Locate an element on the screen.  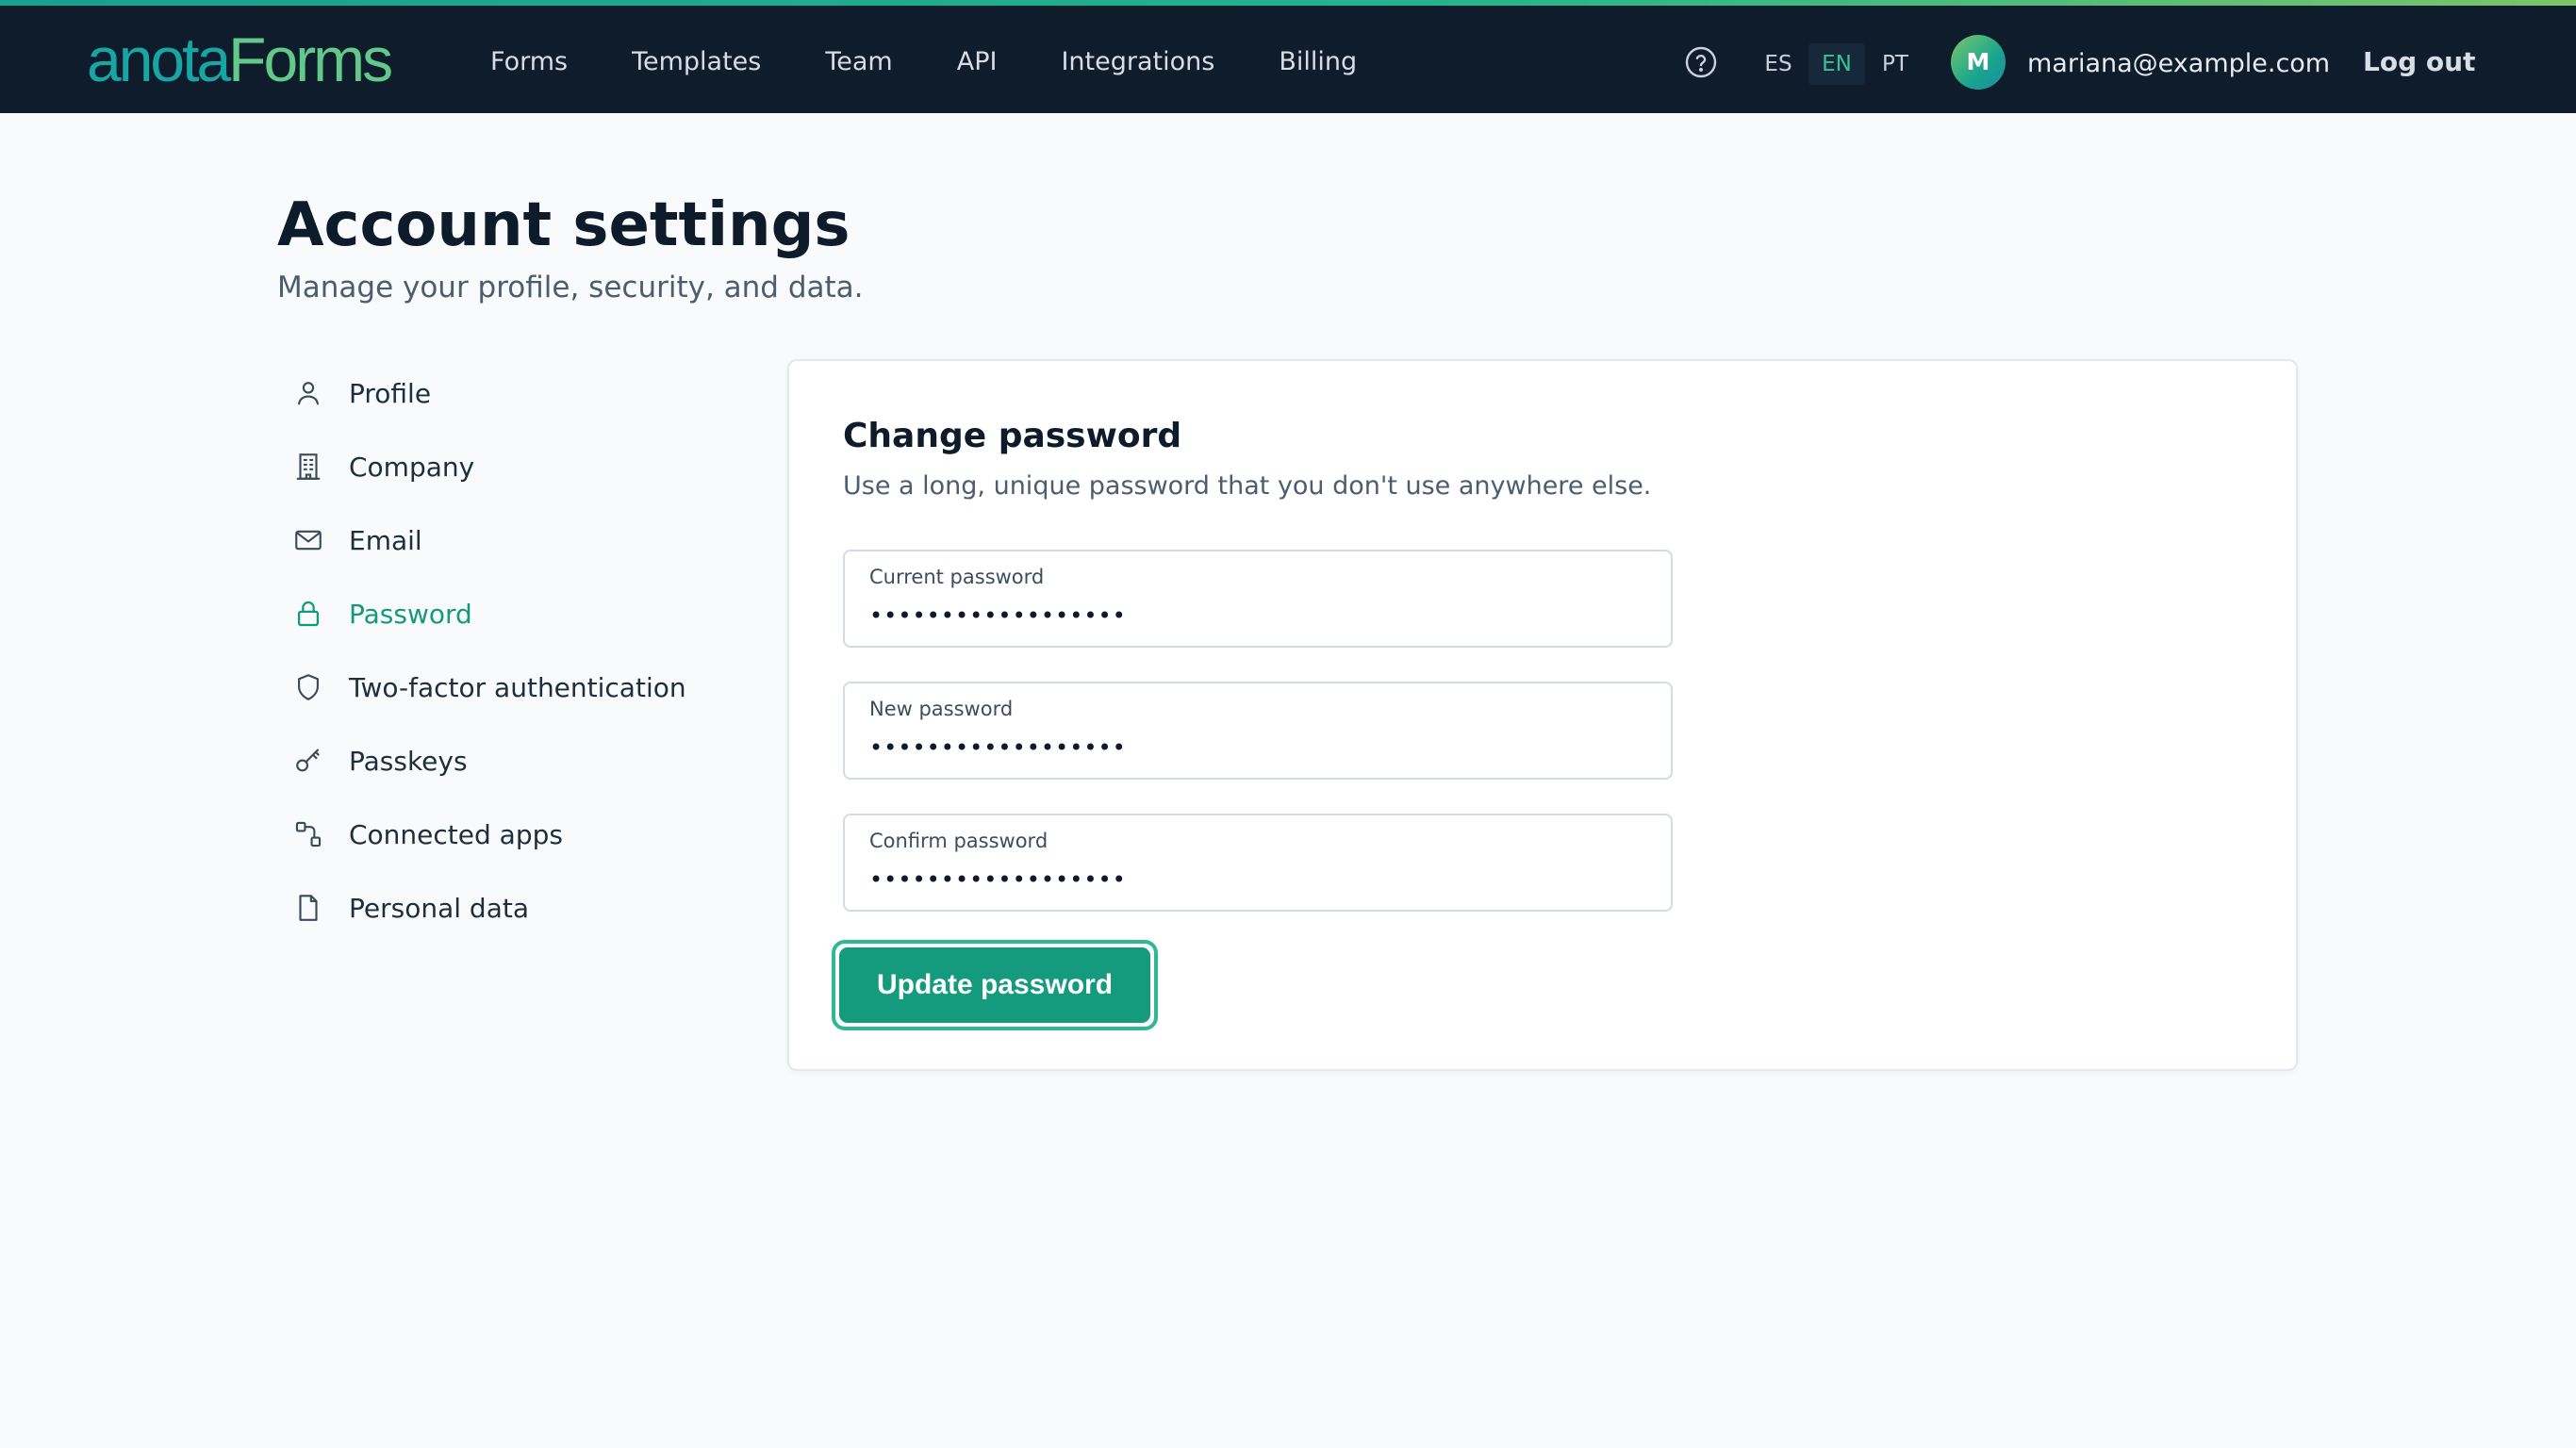
page-subtitle: Manage your profile, security, and data. is located at coordinates (570, 287).